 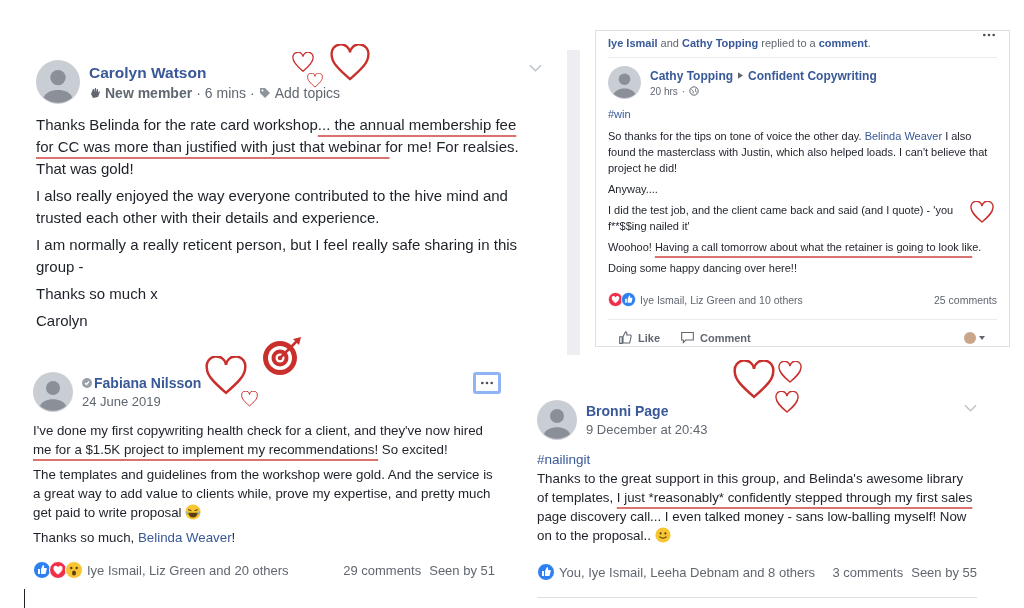 I want to click on add-topics-link: Add topics, so click(x=307, y=92).